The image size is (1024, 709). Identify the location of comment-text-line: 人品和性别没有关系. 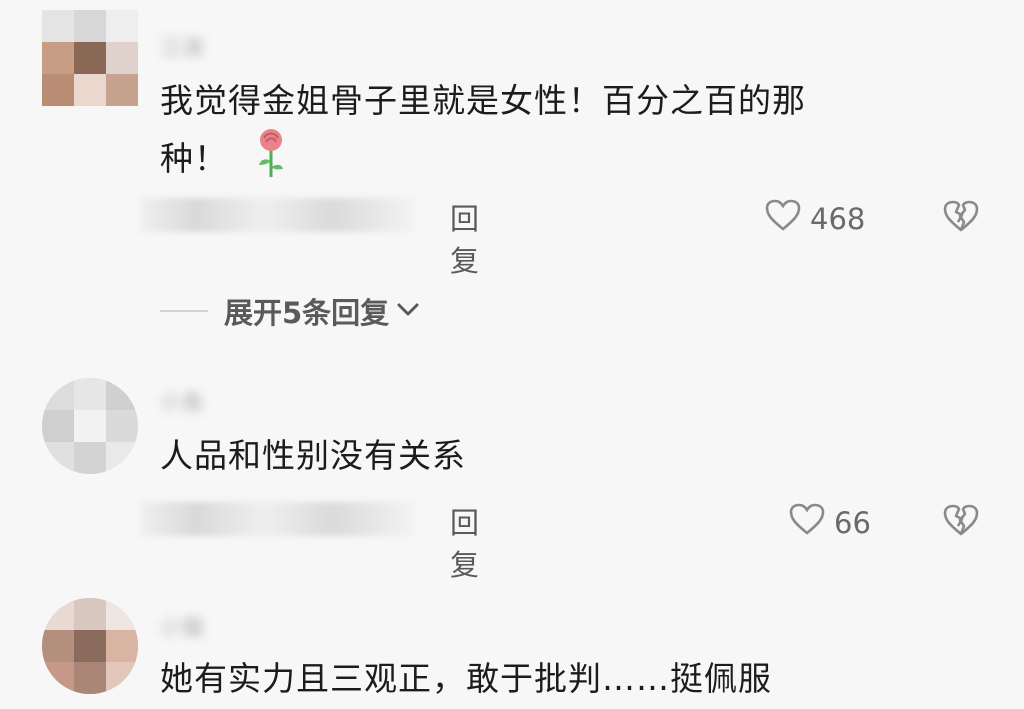
(313, 455).